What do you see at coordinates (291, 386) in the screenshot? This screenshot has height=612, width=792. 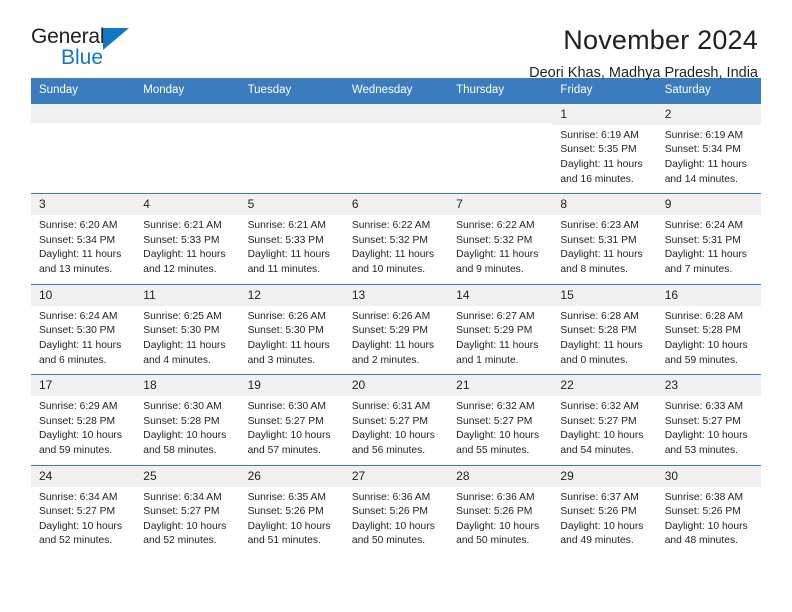 I see `day-number: 19` at bounding box center [291, 386].